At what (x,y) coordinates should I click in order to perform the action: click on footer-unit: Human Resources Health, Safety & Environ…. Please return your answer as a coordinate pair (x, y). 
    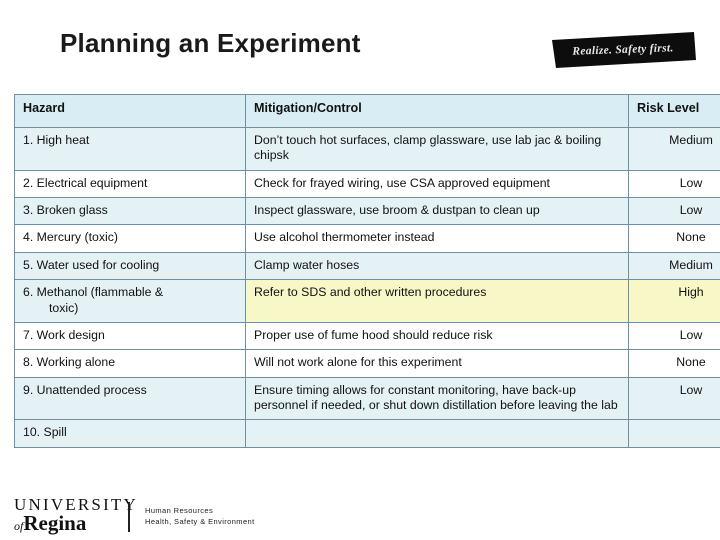
    Looking at the image, I should click on (200, 516).